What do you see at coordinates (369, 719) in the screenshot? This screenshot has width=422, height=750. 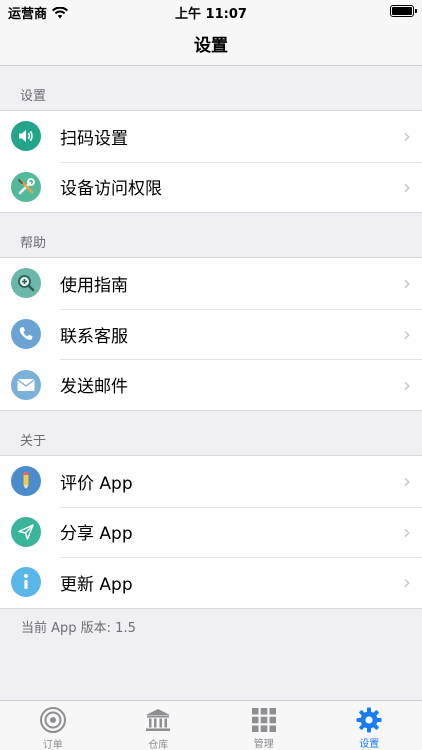 I see `gear-icon` at bounding box center [369, 719].